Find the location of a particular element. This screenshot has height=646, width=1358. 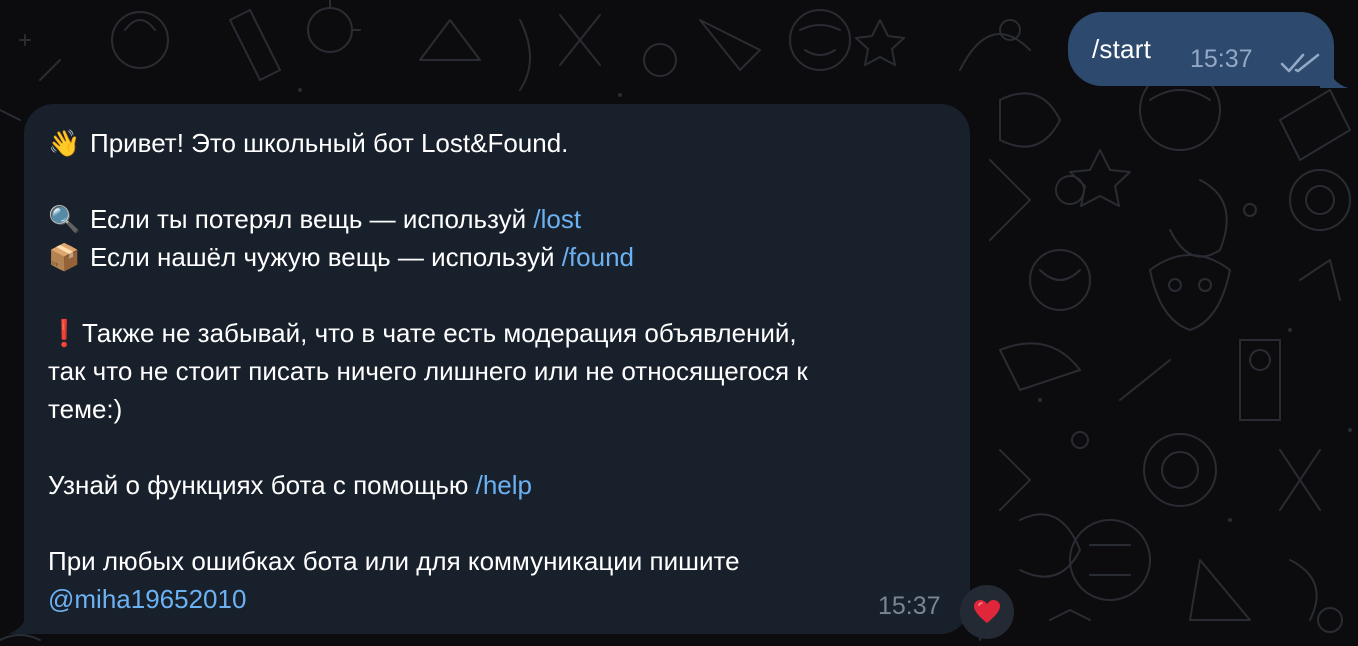

incoming-bubble-tail is located at coordinates (23, 621).